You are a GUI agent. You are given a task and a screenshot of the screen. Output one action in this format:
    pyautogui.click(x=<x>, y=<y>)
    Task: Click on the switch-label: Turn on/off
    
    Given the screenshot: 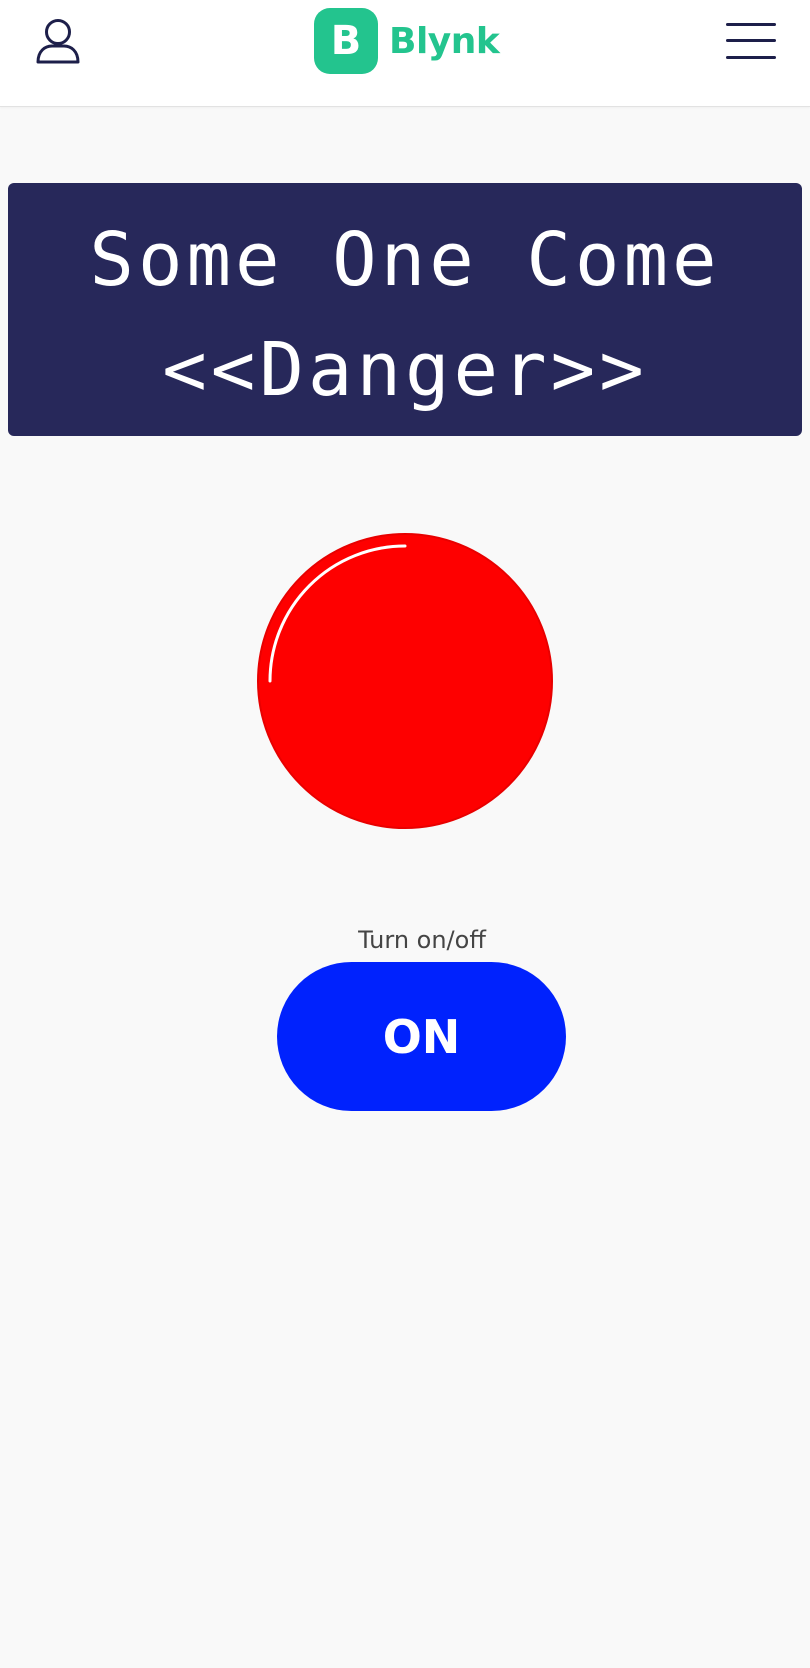 What is the action you would take?
    pyautogui.click(x=422, y=940)
    